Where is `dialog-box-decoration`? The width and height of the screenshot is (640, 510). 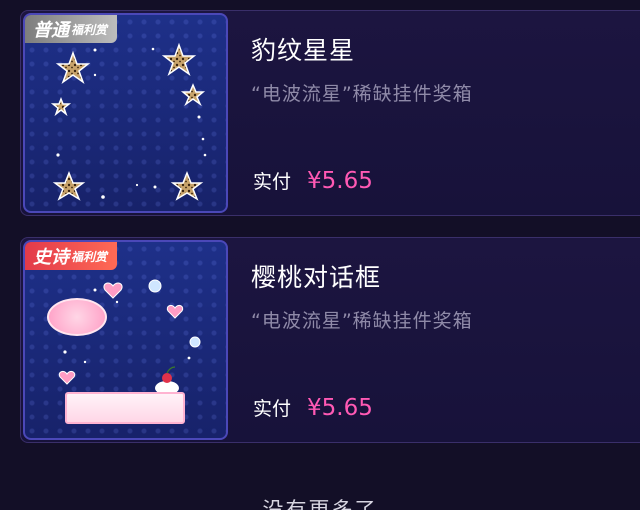
dialog-box-decoration is located at coordinates (125, 408).